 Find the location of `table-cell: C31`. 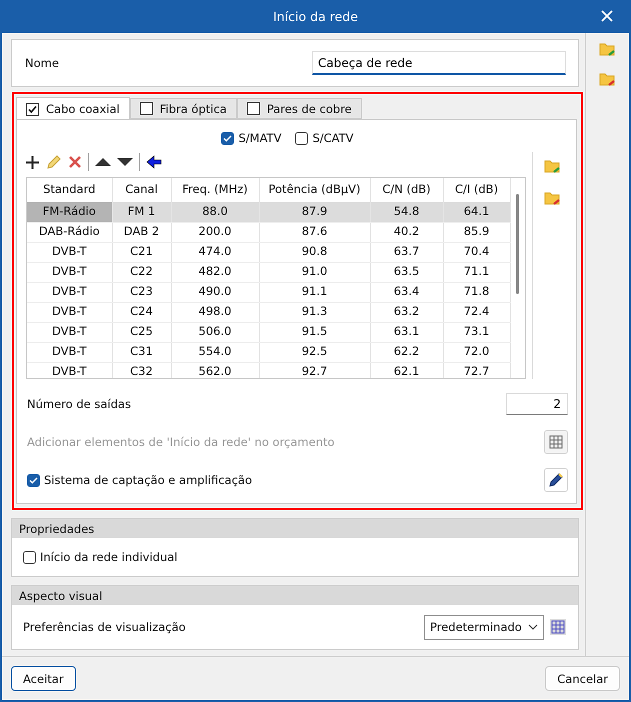

table-cell: C31 is located at coordinates (141, 352).